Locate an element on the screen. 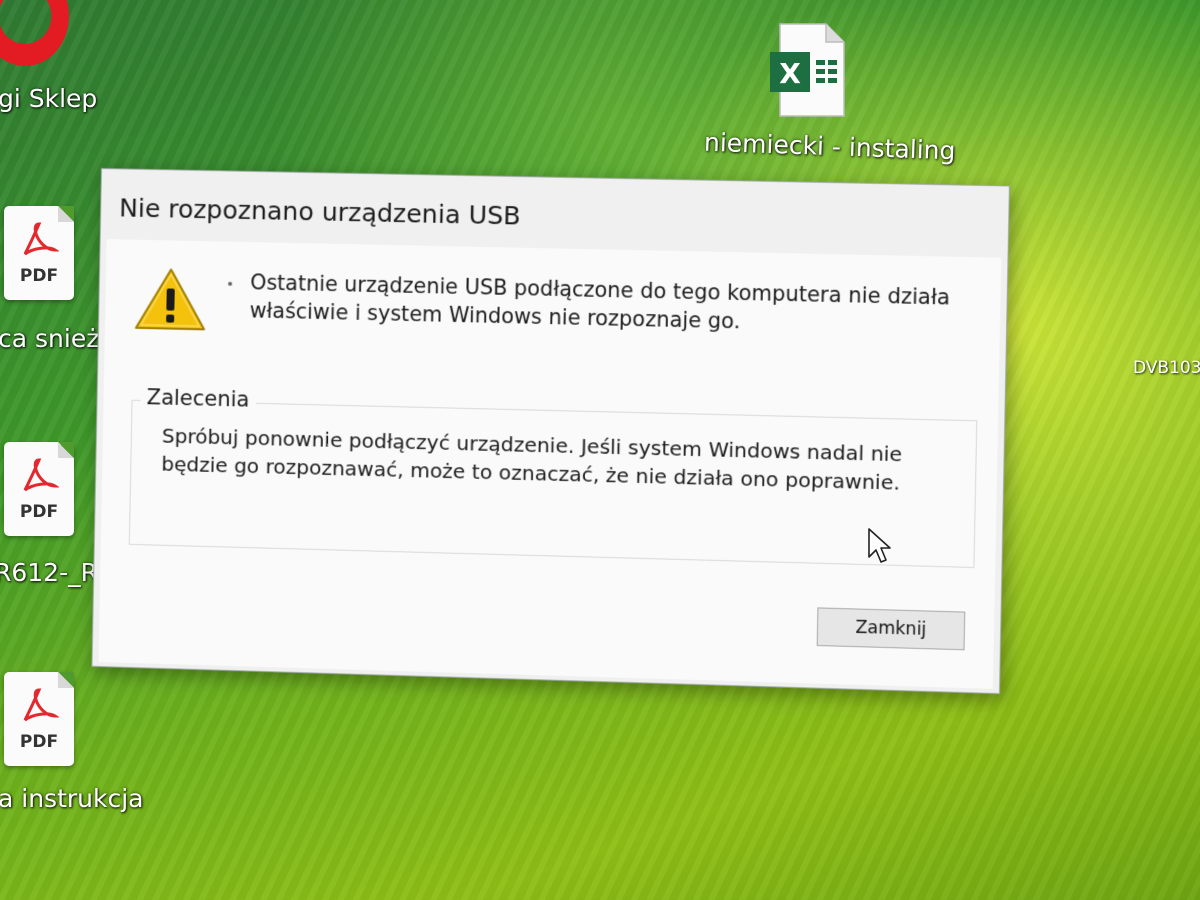  desktop-icon-label: a instrukcja is located at coordinates (72, 798).